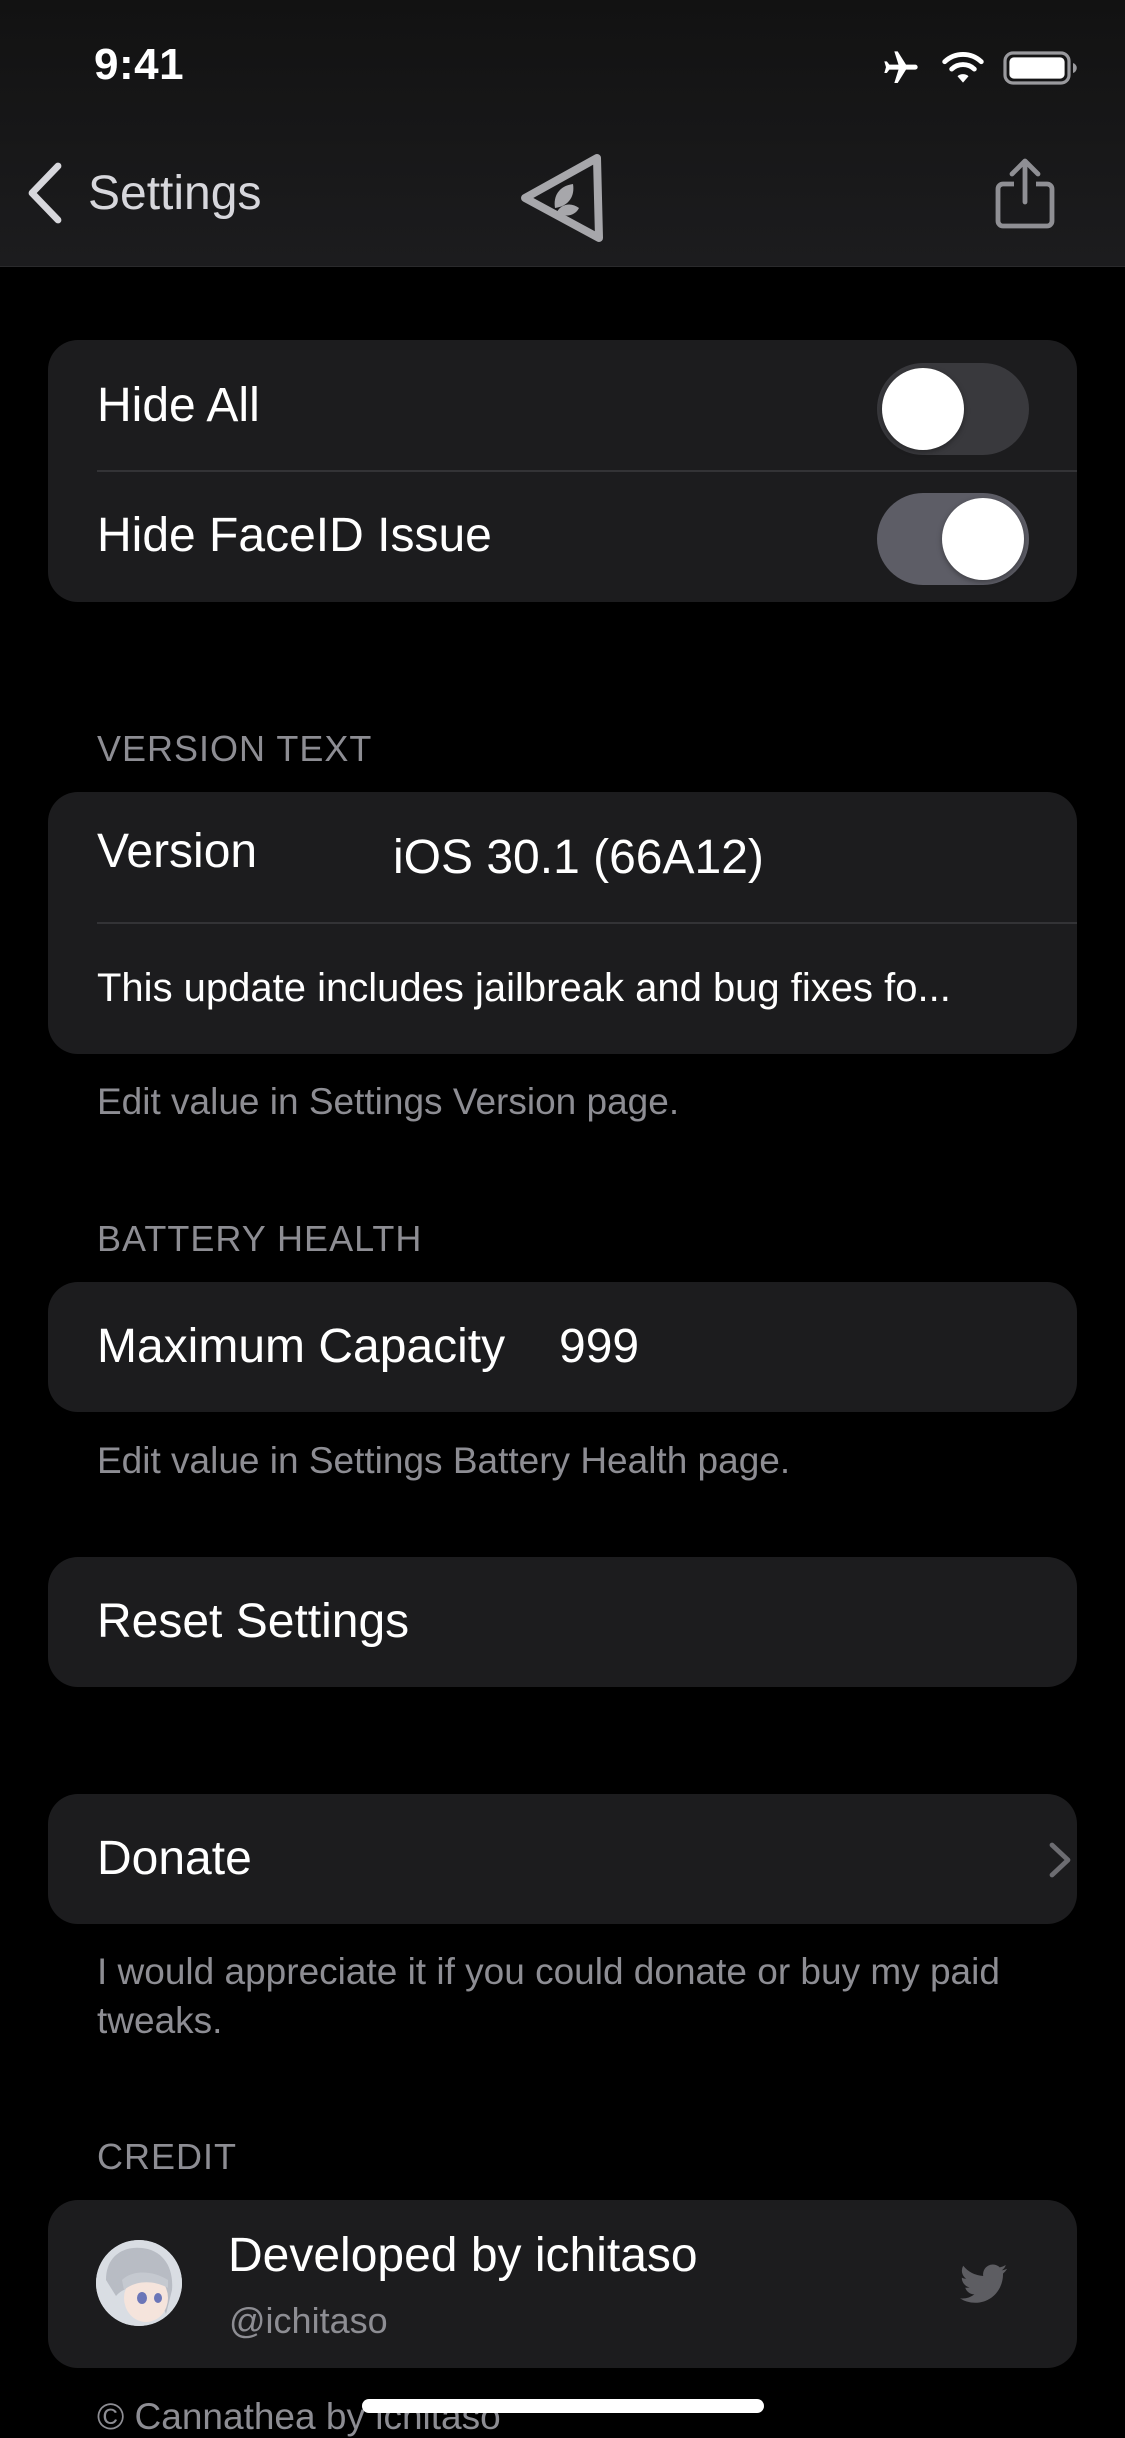  Describe the element at coordinates (177, 851) in the screenshot. I see `version-label: Version` at that location.